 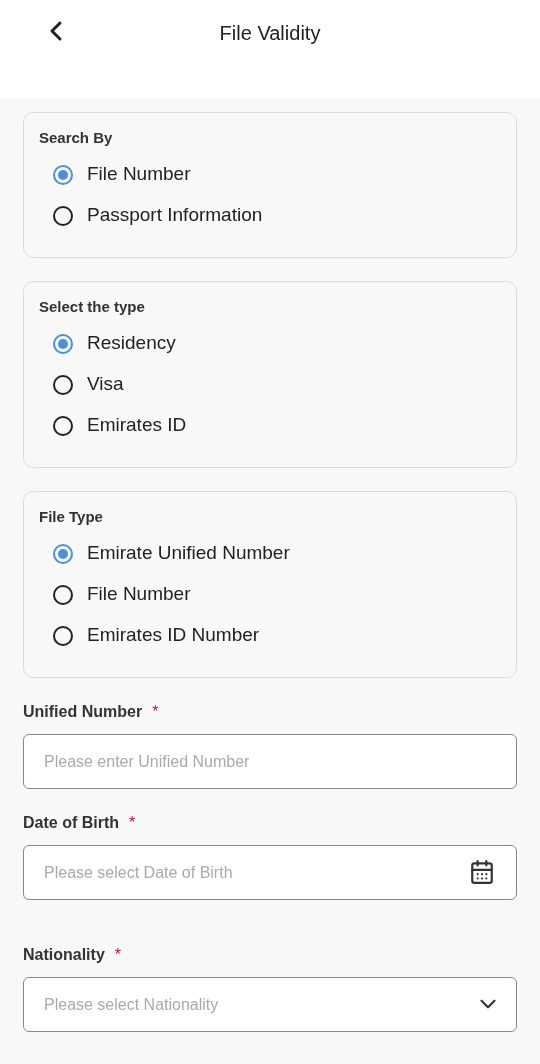 I want to click on radio-label: Emirates ID, so click(x=137, y=425).